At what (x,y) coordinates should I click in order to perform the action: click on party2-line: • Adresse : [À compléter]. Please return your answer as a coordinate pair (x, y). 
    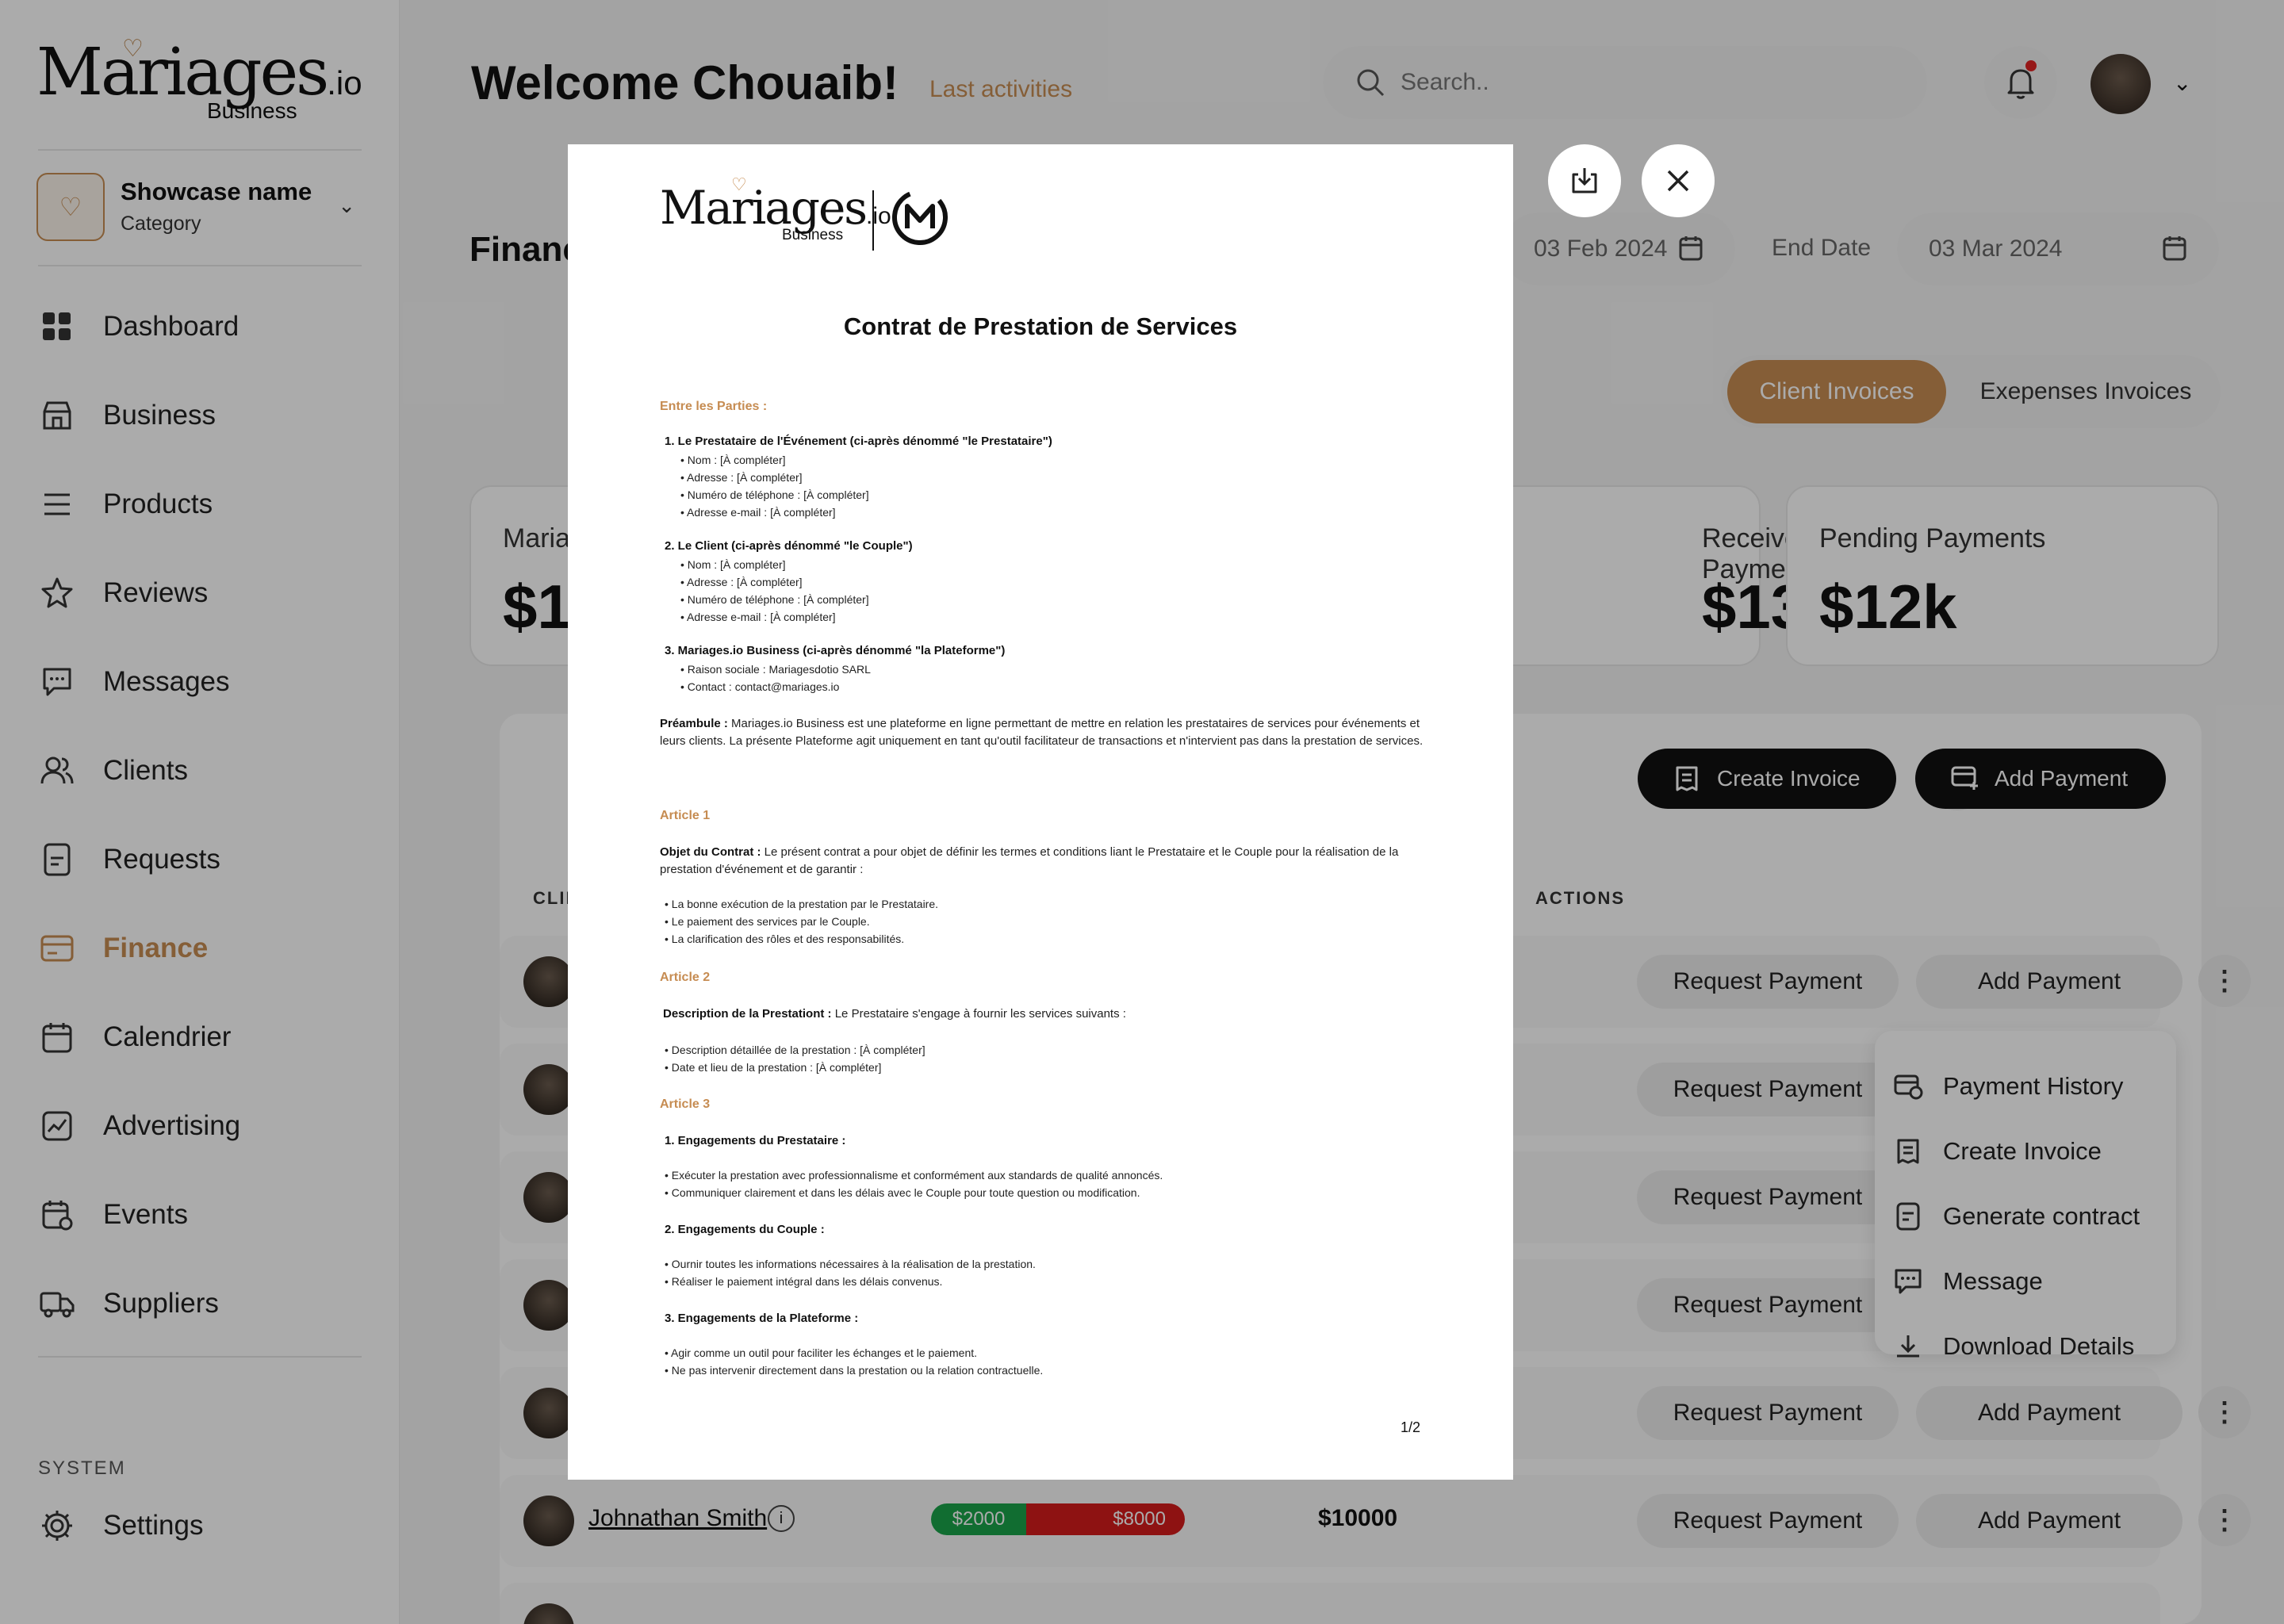
    Looking at the image, I should click on (741, 582).